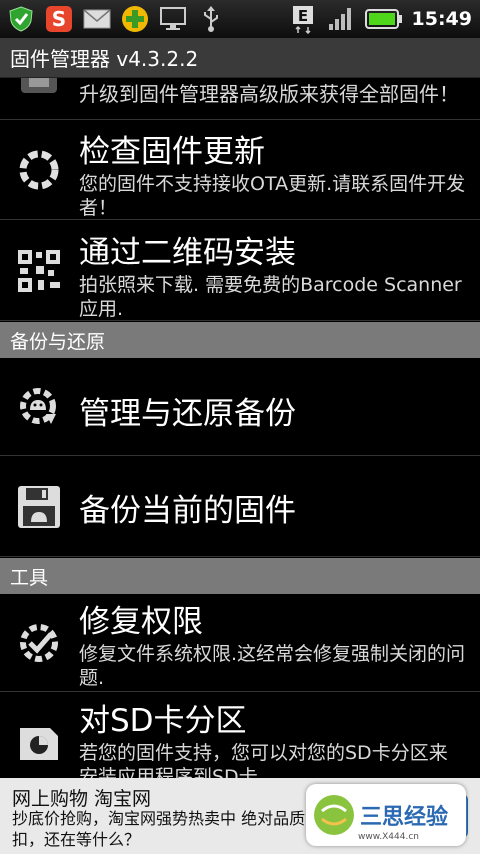  Describe the element at coordinates (163, 721) in the screenshot. I see `list-item-title: 对SD卡分区` at that location.